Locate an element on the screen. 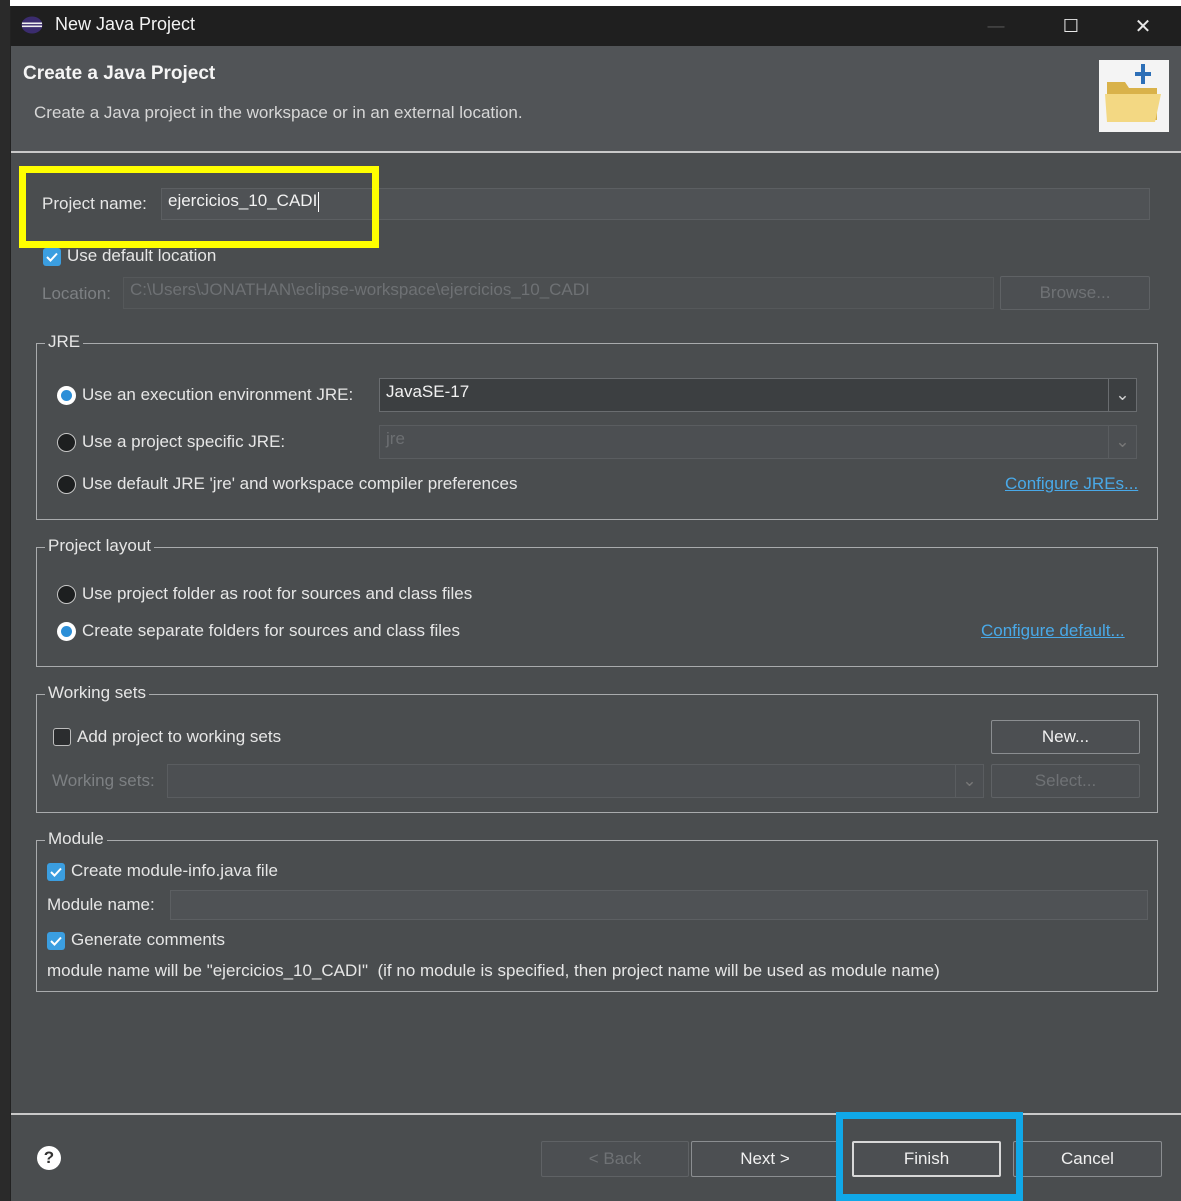 The height and width of the screenshot is (1201, 1181). module-group-title: Module is located at coordinates (76, 839).